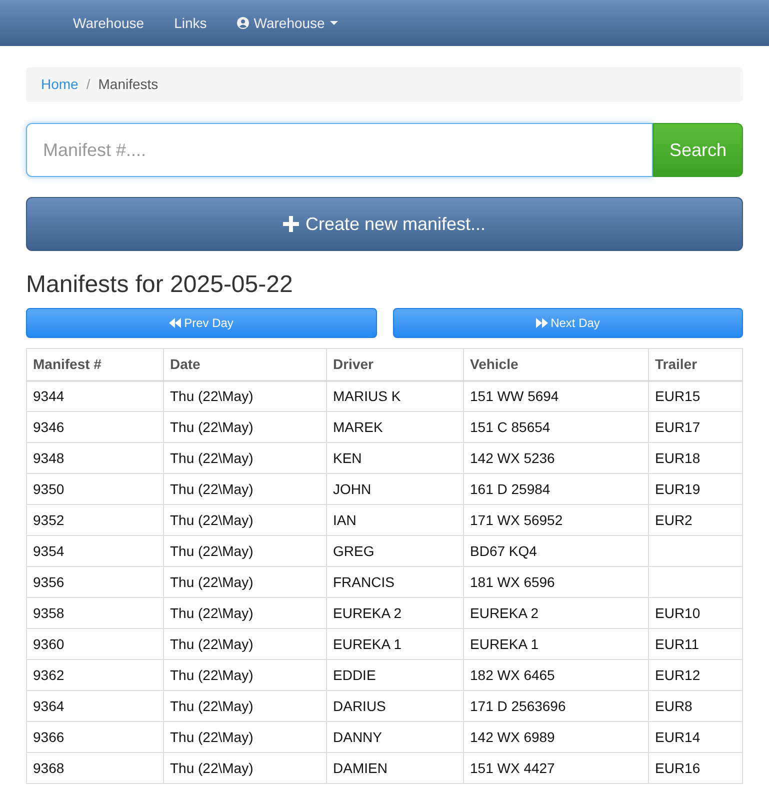 The image size is (769, 801). I want to click on breadcrumb-current: Manifests, so click(128, 84).